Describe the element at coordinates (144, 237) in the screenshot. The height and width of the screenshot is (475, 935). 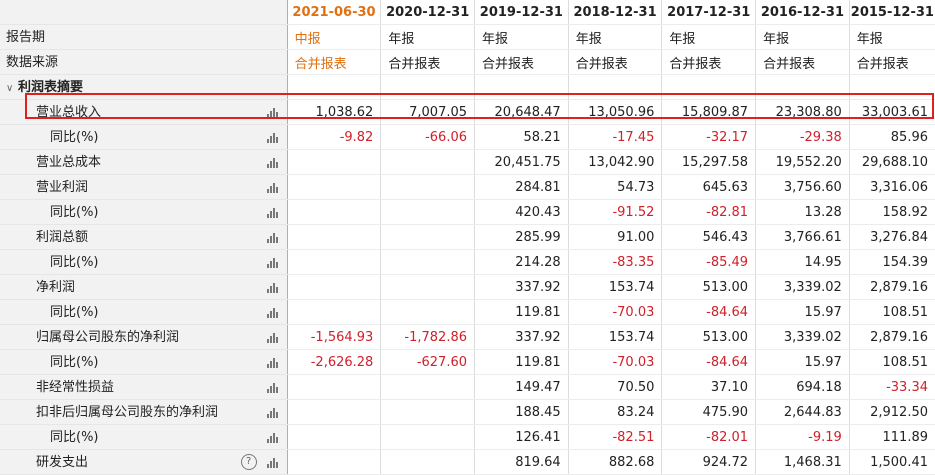
I see `row-label: 利润总额` at that location.